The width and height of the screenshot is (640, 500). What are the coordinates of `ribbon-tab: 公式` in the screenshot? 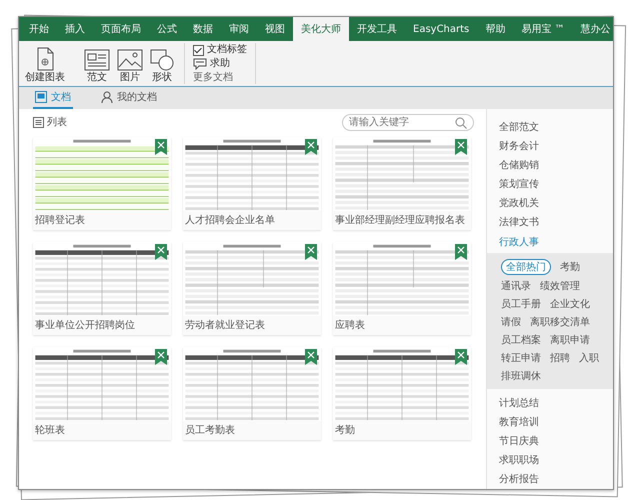 It's located at (167, 29).